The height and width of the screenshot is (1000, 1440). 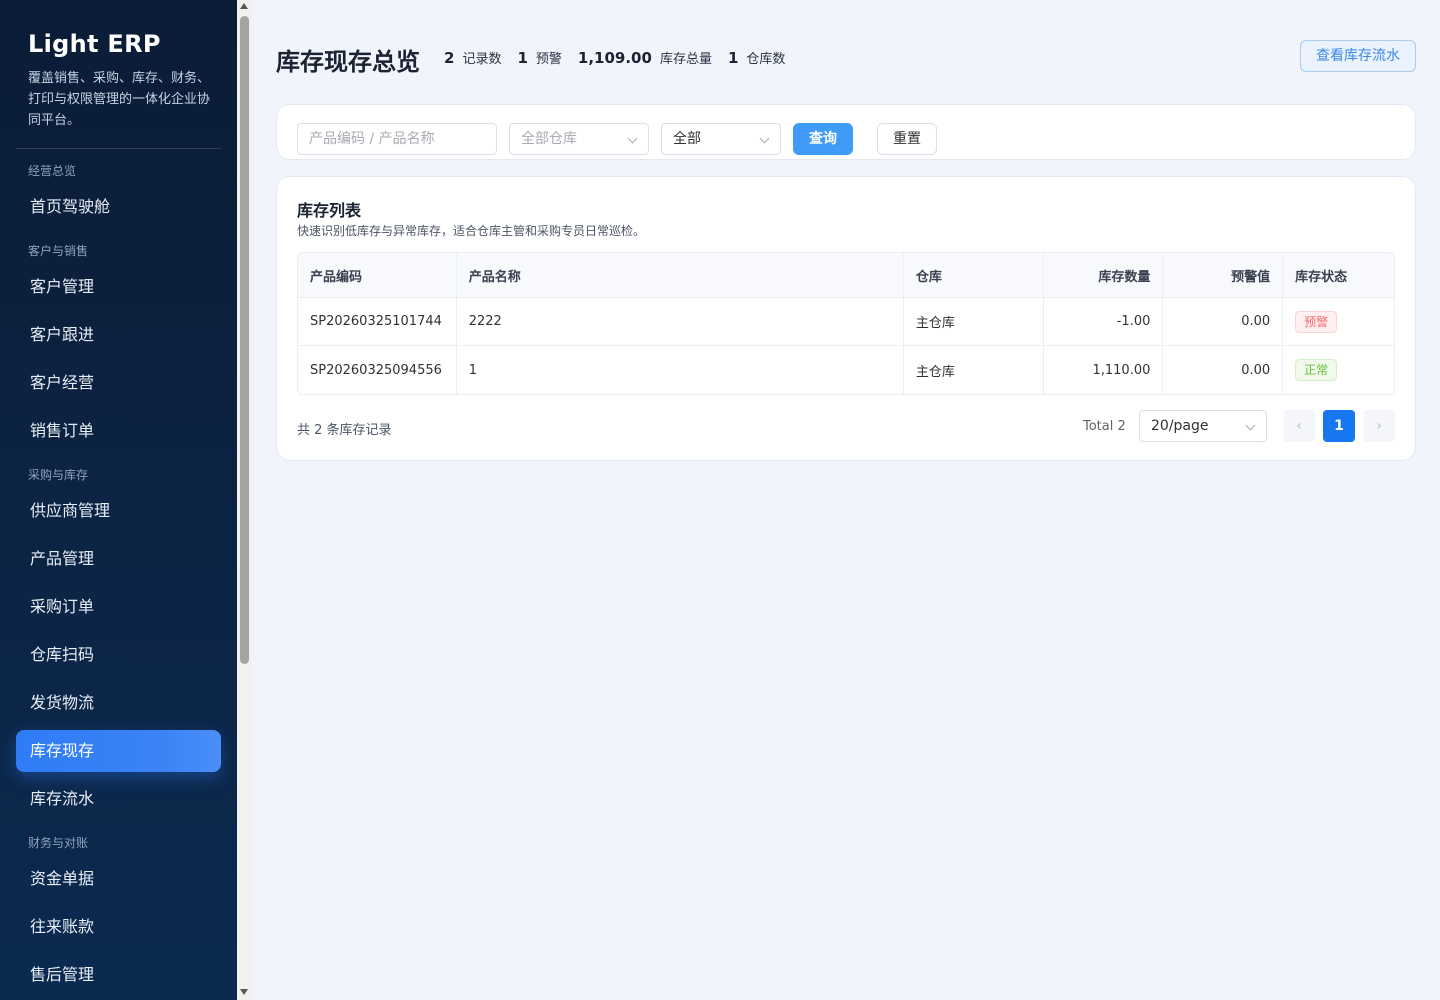 What do you see at coordinates (329, 210) in the screenshot?
I see `list-title: 库存列表` at bounding box center [329, 210].